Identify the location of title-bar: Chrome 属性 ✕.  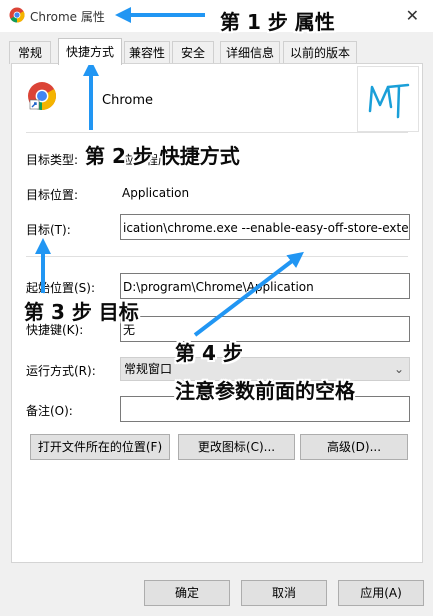
(216, 16).